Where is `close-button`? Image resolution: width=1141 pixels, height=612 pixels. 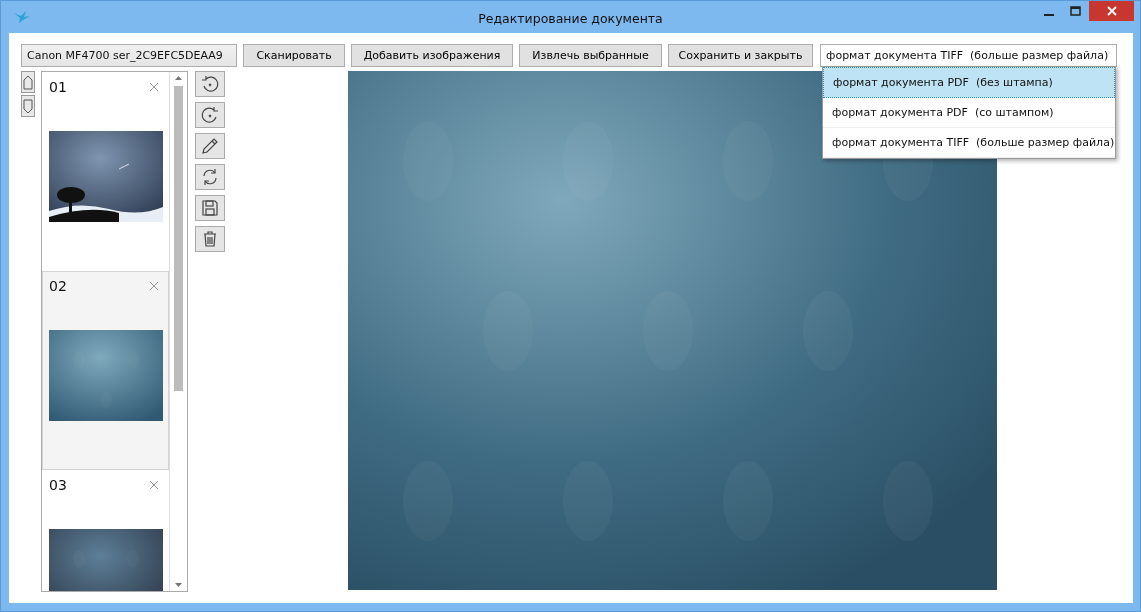 close-button is located at coordinates (1111, 11).